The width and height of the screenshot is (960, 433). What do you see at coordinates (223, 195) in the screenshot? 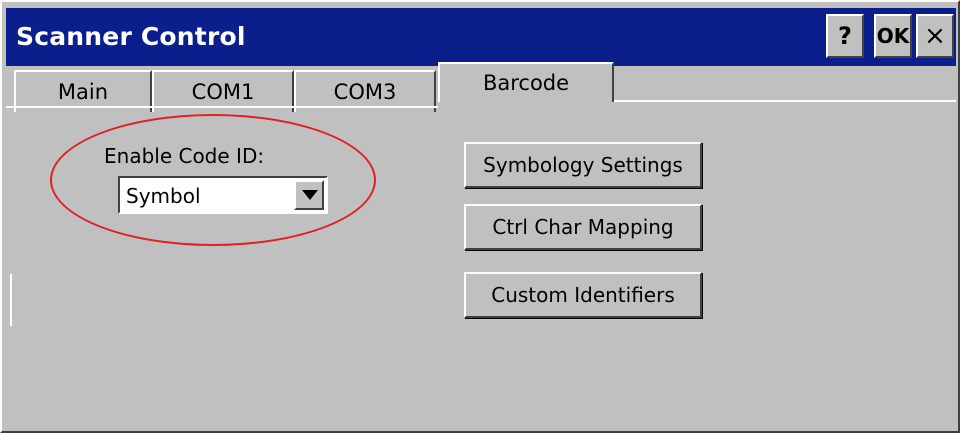
I see `enable-code-id-dropdown: Symbol` at bounding box center [223, 195].